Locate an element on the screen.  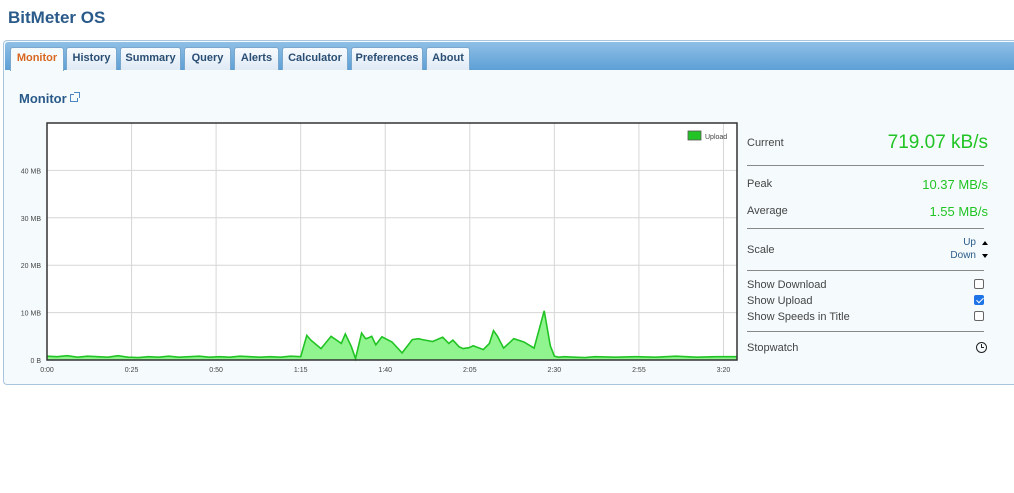
peak-label: Peak is located at coordinates (760, 184).